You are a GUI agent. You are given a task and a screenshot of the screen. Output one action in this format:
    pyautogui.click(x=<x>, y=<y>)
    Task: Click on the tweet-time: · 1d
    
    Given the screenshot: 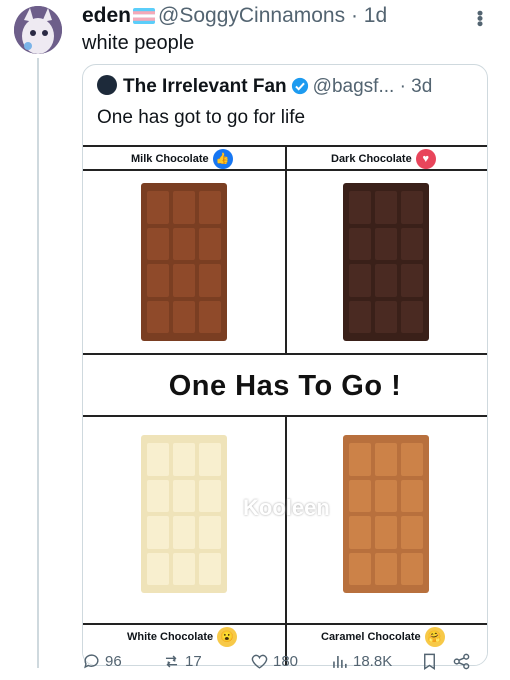 What is the action you would take?
    pyautogui.click(x=369, y=15)
    